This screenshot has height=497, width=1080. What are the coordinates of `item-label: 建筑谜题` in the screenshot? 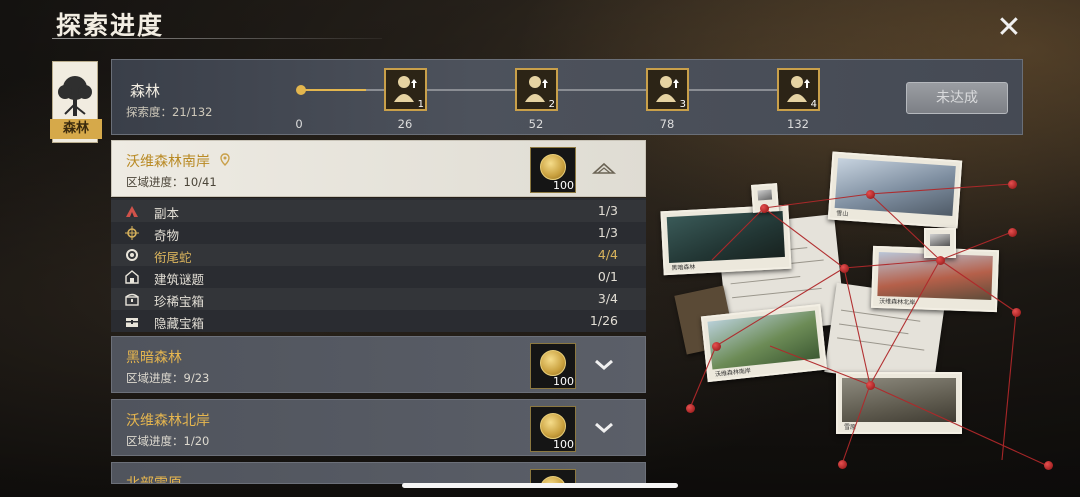 It's located at (179, 279).